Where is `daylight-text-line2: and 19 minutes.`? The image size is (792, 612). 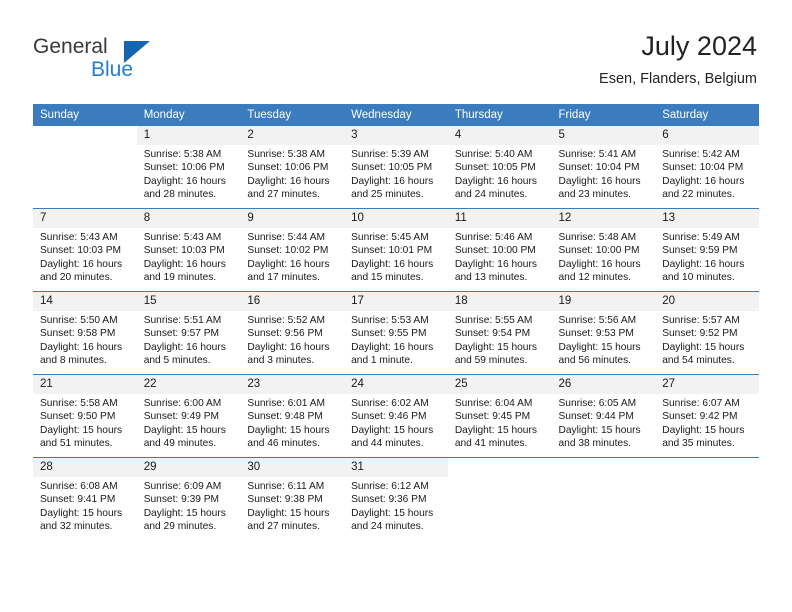
daylight-text-line2: and 19 minutes. is located at coordinates (180, 278).